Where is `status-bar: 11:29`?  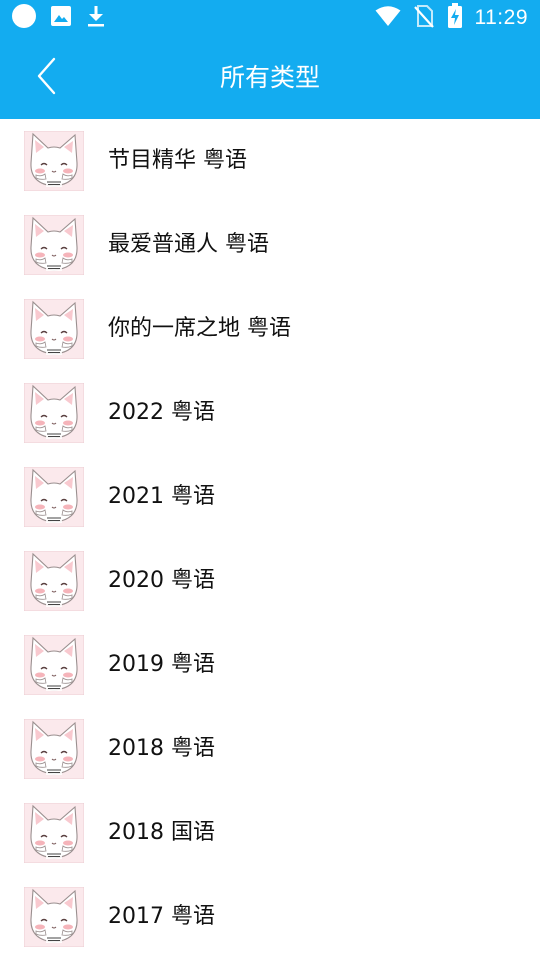
status-bar: 11:29 is located at coordinates (270, 18).